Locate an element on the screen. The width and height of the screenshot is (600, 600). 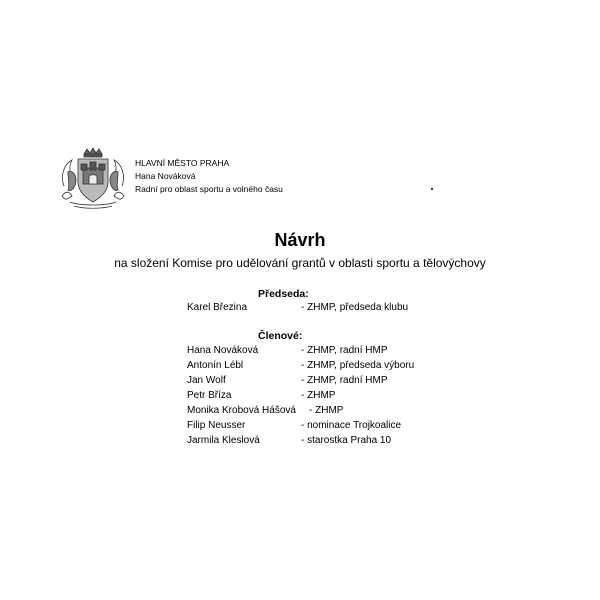
member-name: Petr Bříza is located at coordinates (209, 395).